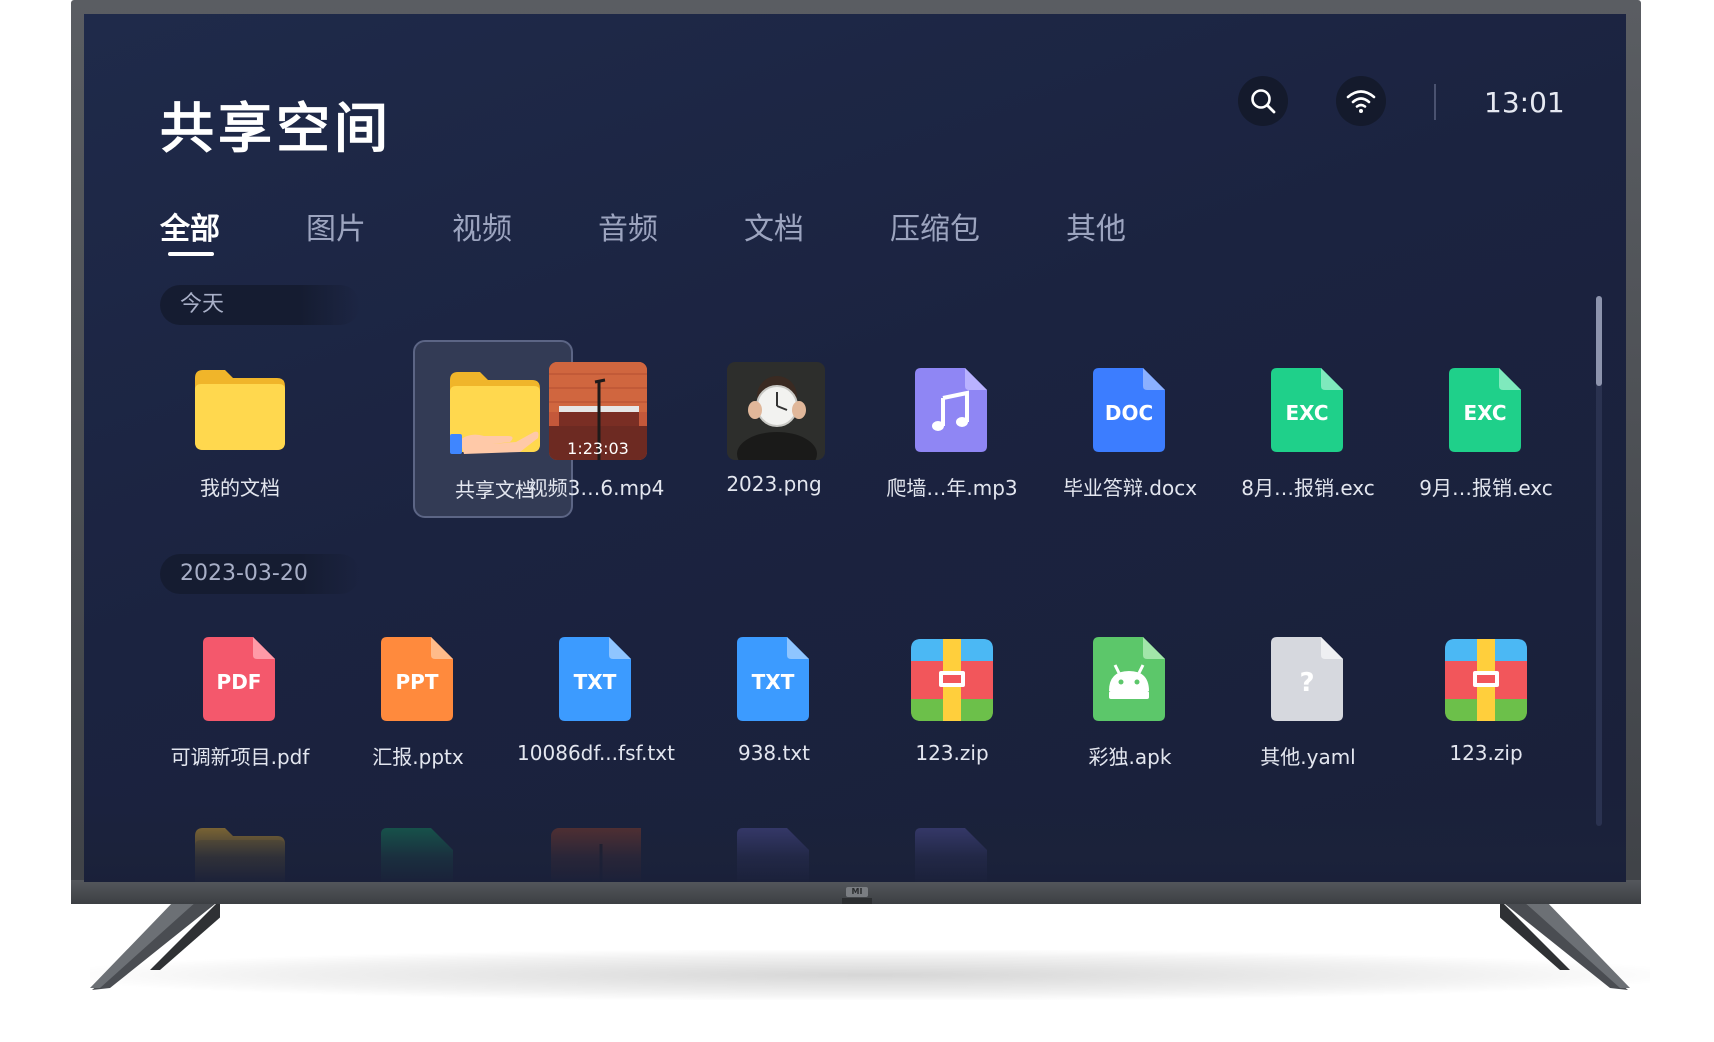 Image resolution: width=1714 pixels, height=1042 pixels. I want to click on tv-floor-shadow, so click(870, 975).